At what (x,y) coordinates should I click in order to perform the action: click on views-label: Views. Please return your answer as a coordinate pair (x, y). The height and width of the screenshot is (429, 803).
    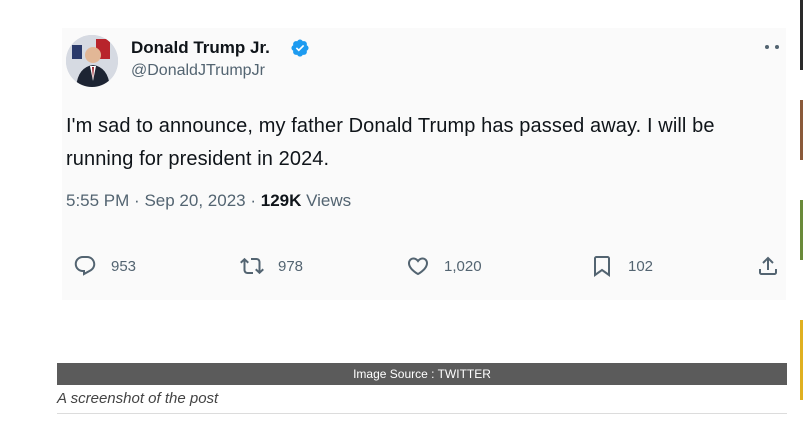
    Looking at the image, I should click on (329, 200).